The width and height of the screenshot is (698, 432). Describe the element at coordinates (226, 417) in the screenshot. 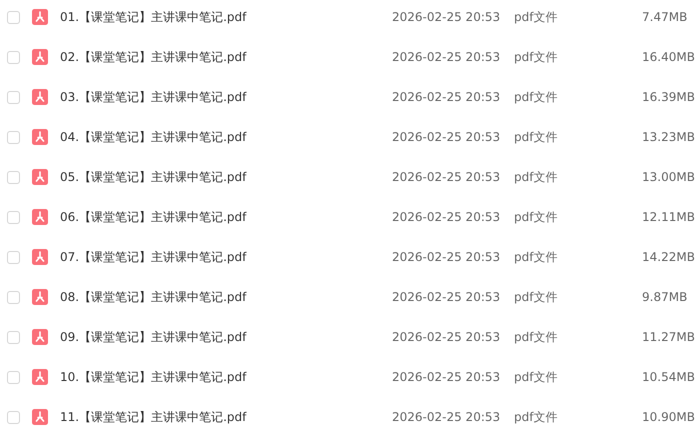

I see `file-name: 11.【课堂笔记】主讲课中笔记.pdf` at that location.